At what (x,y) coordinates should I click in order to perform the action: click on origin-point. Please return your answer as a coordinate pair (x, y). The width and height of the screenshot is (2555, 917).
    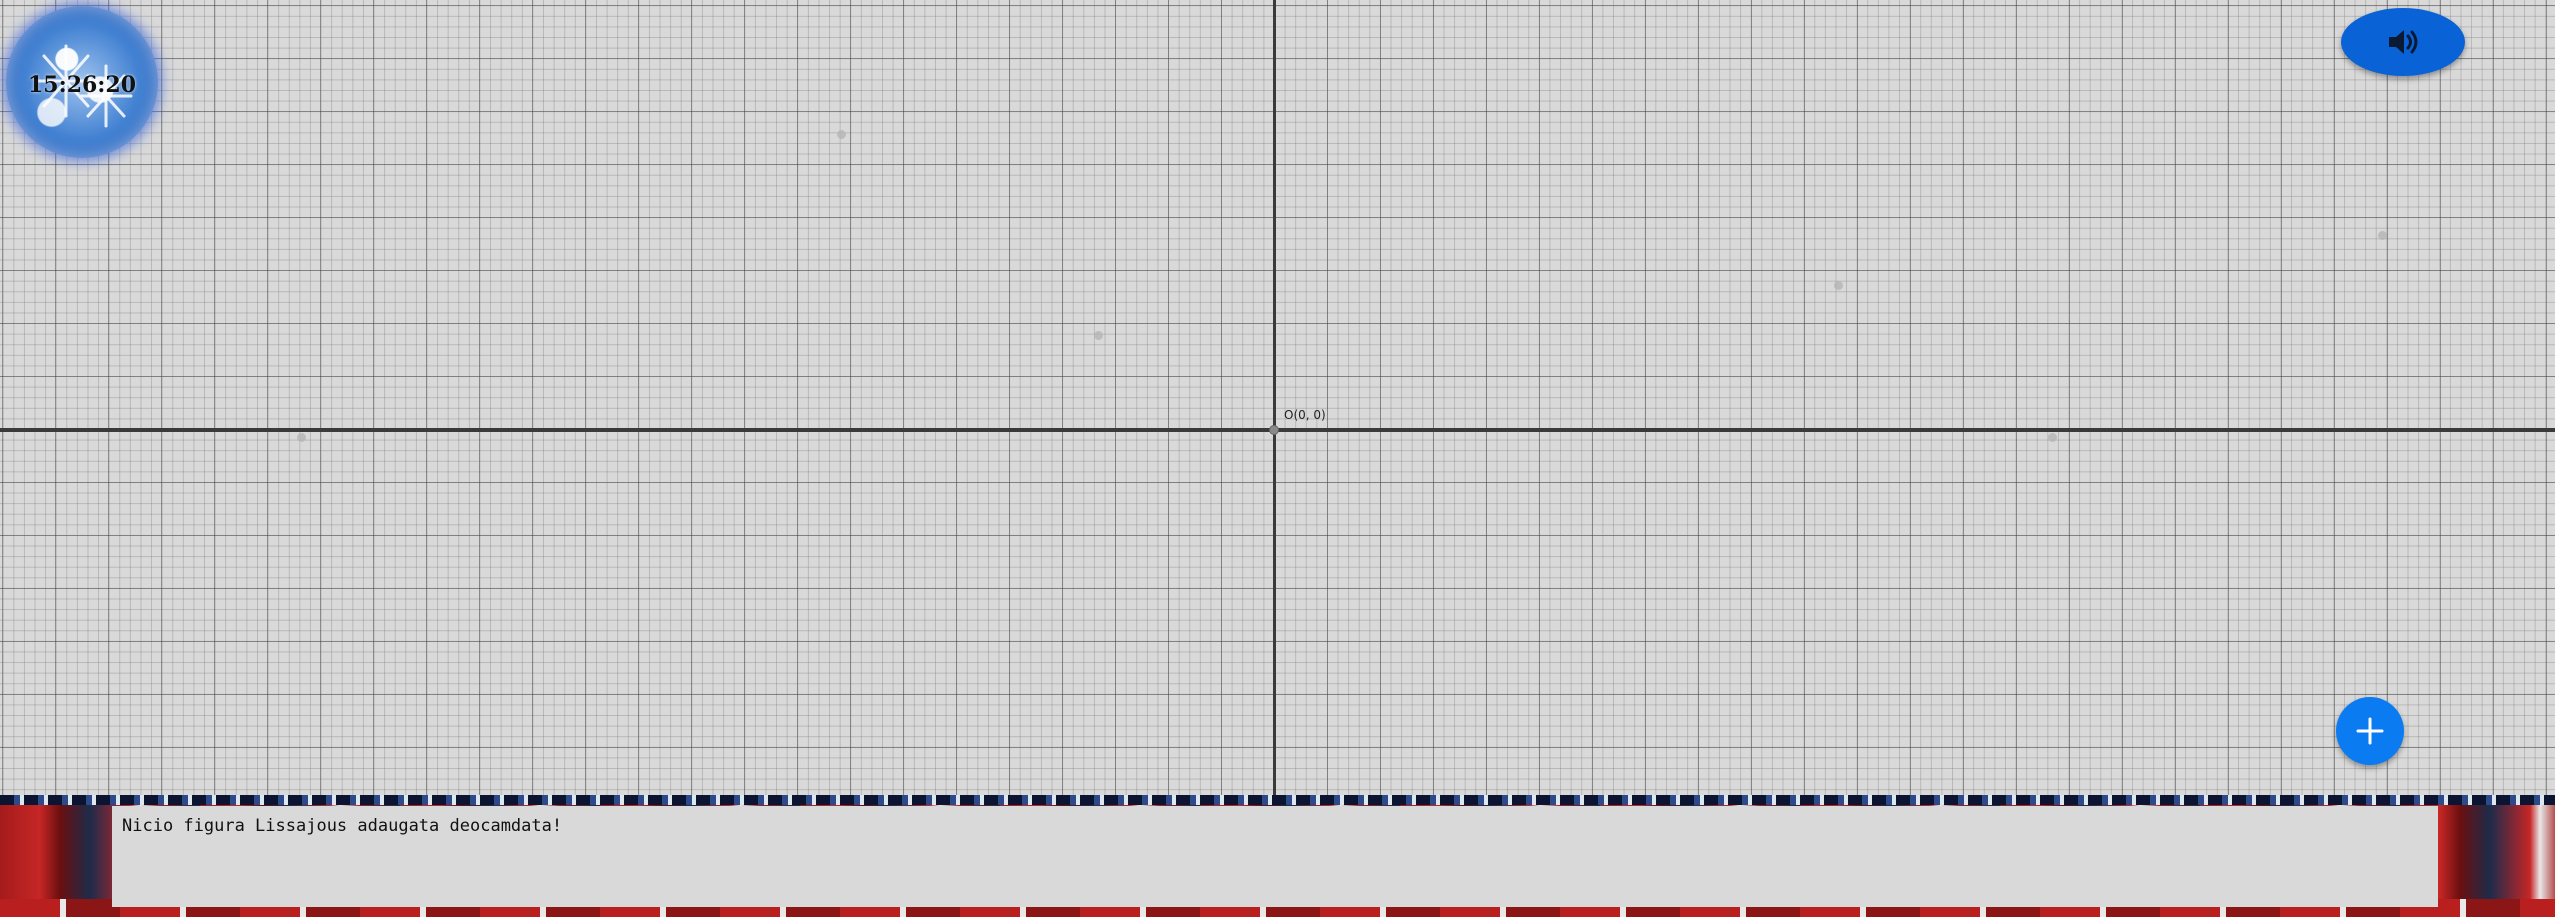
    Looking at the image, I should click on (1274, 430).